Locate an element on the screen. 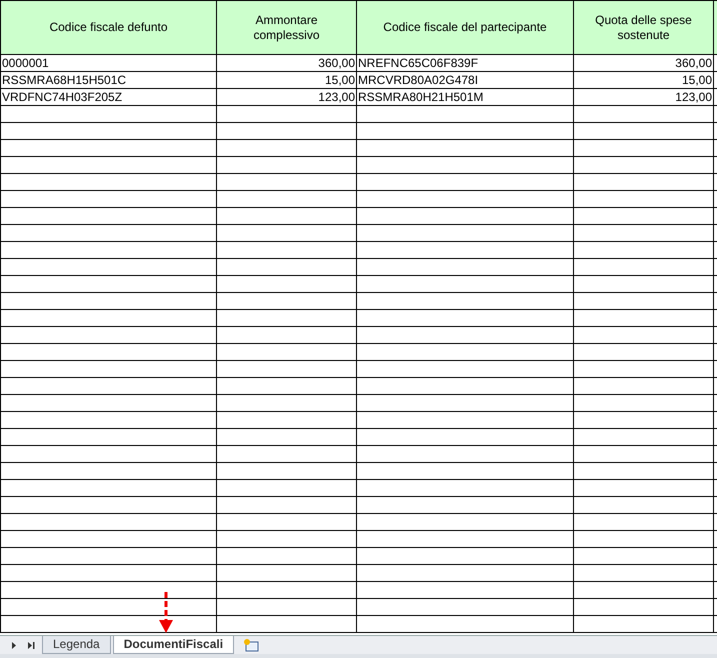  table-cell: VRDFNC74H03F205Z is located at coordinates (108, 97).